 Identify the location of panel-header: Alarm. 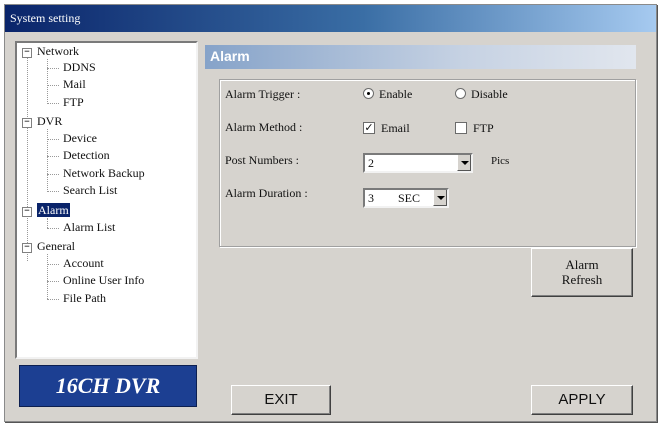
(420, 57).